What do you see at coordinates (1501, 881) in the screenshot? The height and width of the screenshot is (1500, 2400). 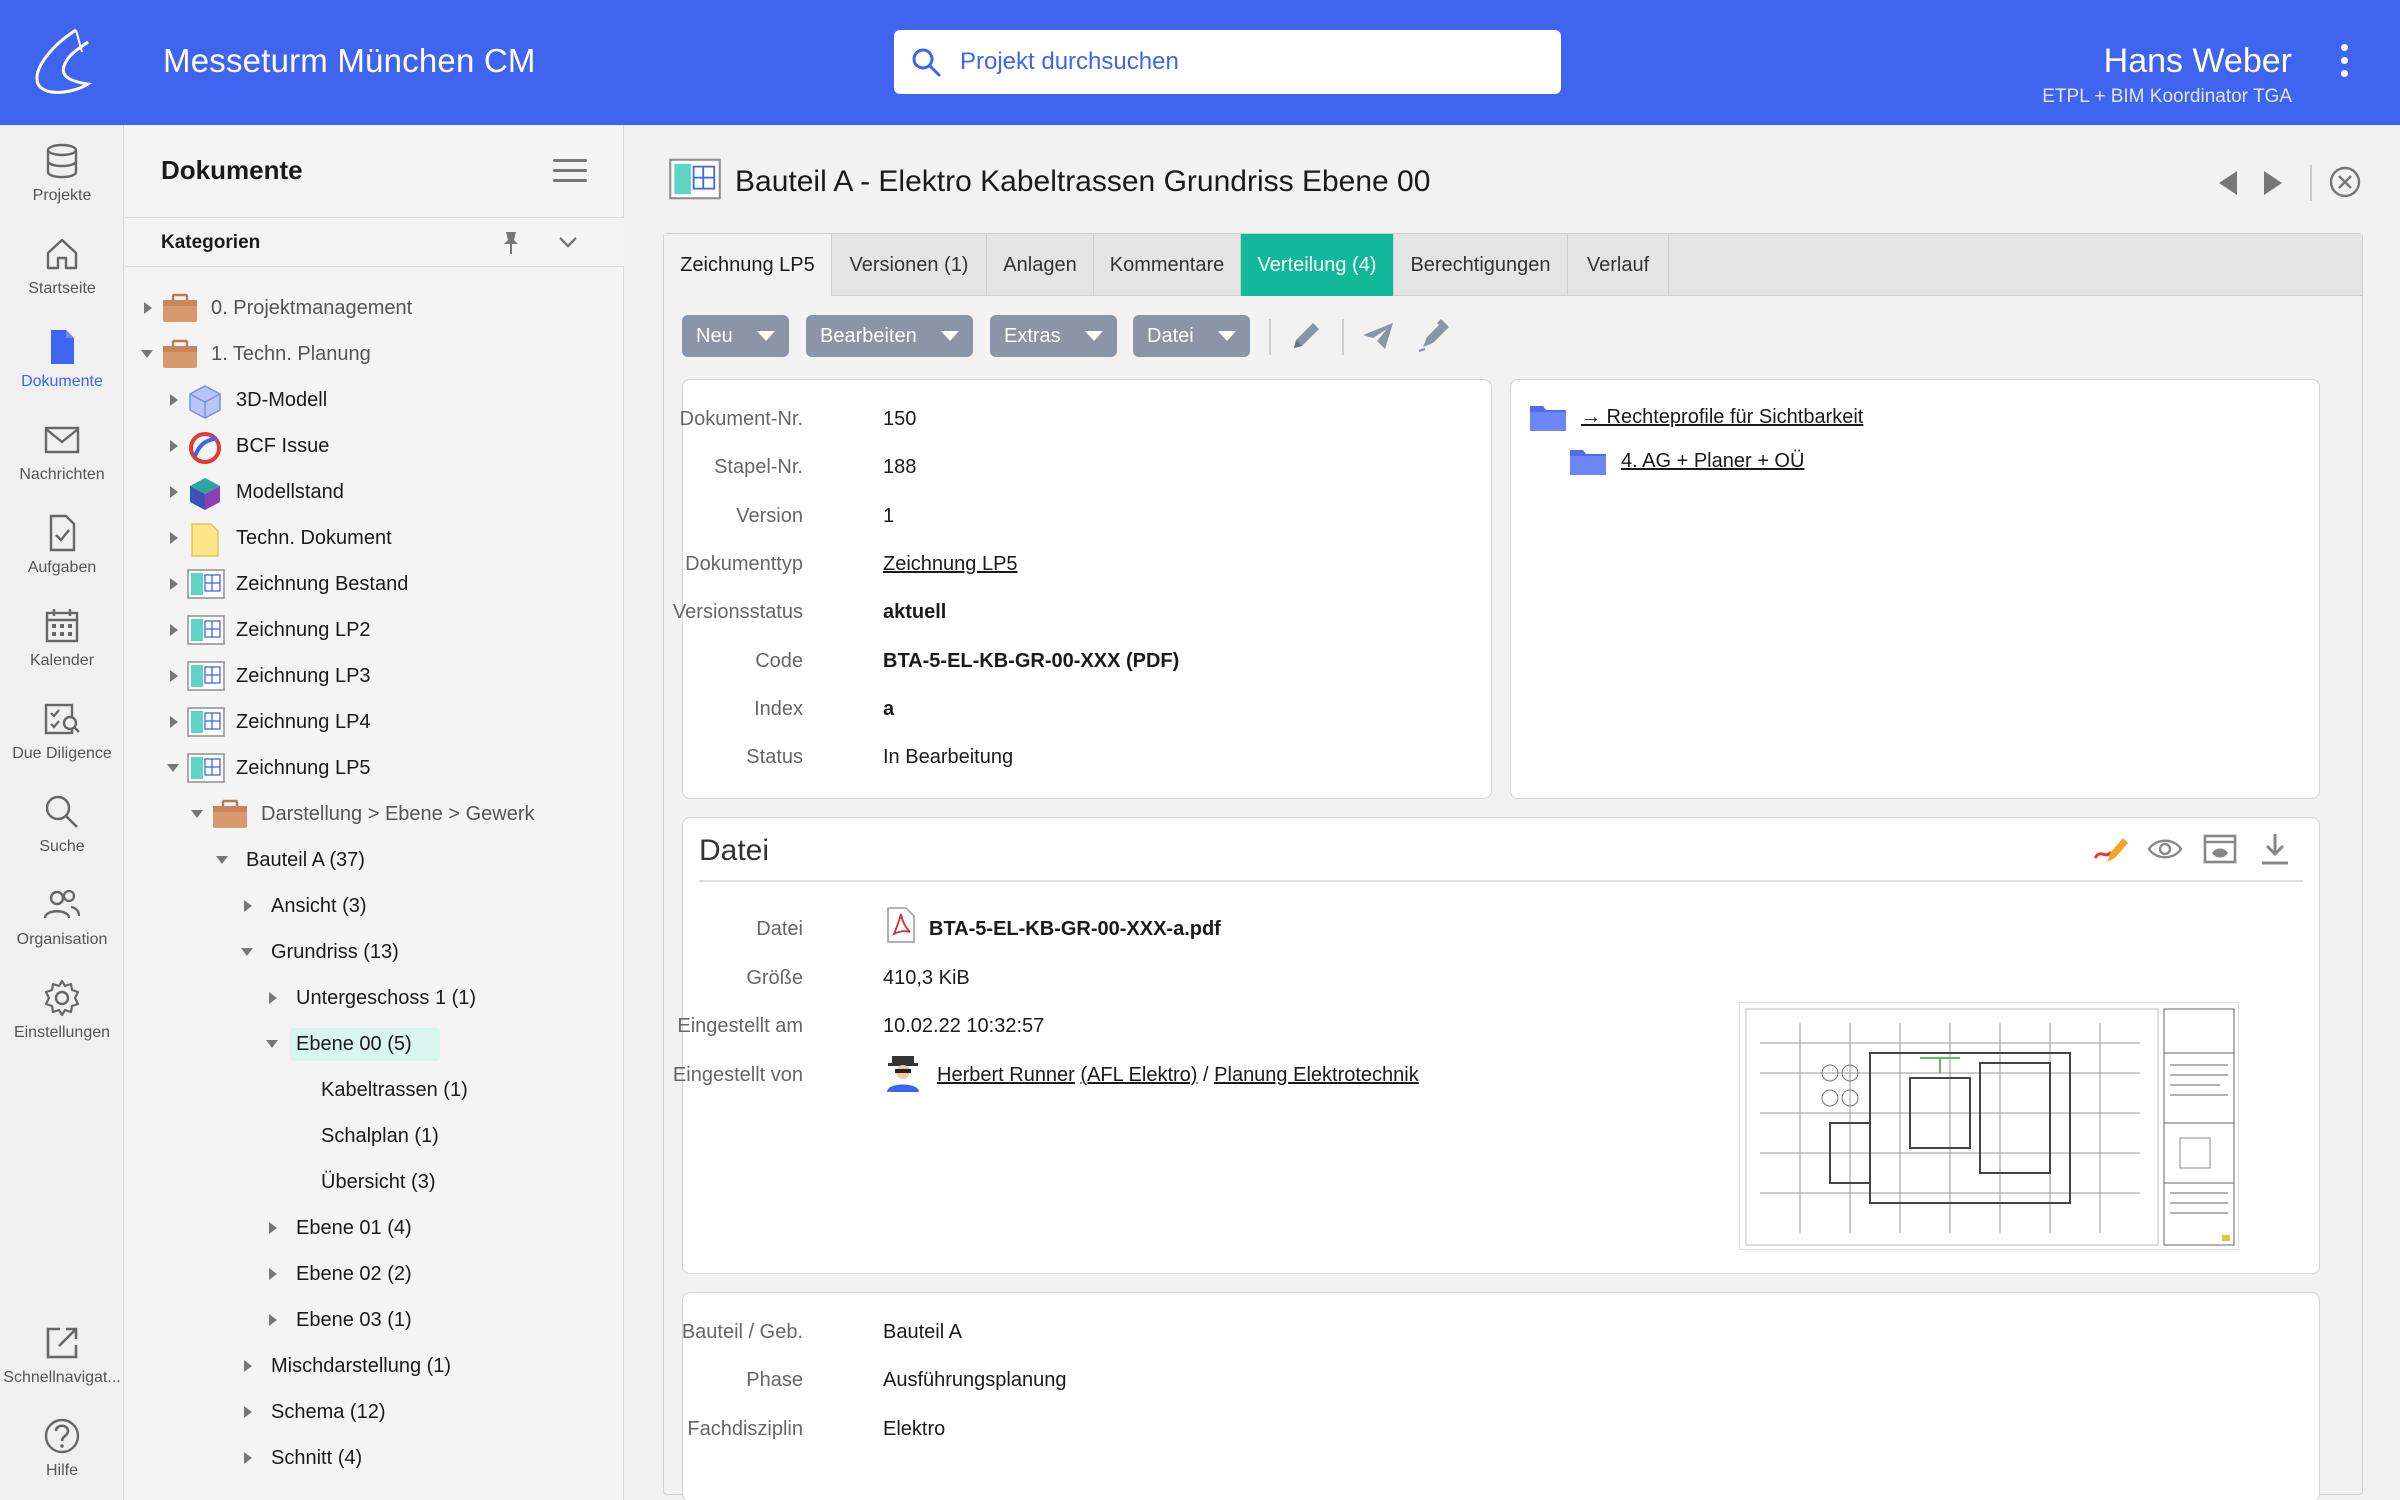 I see `divider` at bounding box center [1501, 881].